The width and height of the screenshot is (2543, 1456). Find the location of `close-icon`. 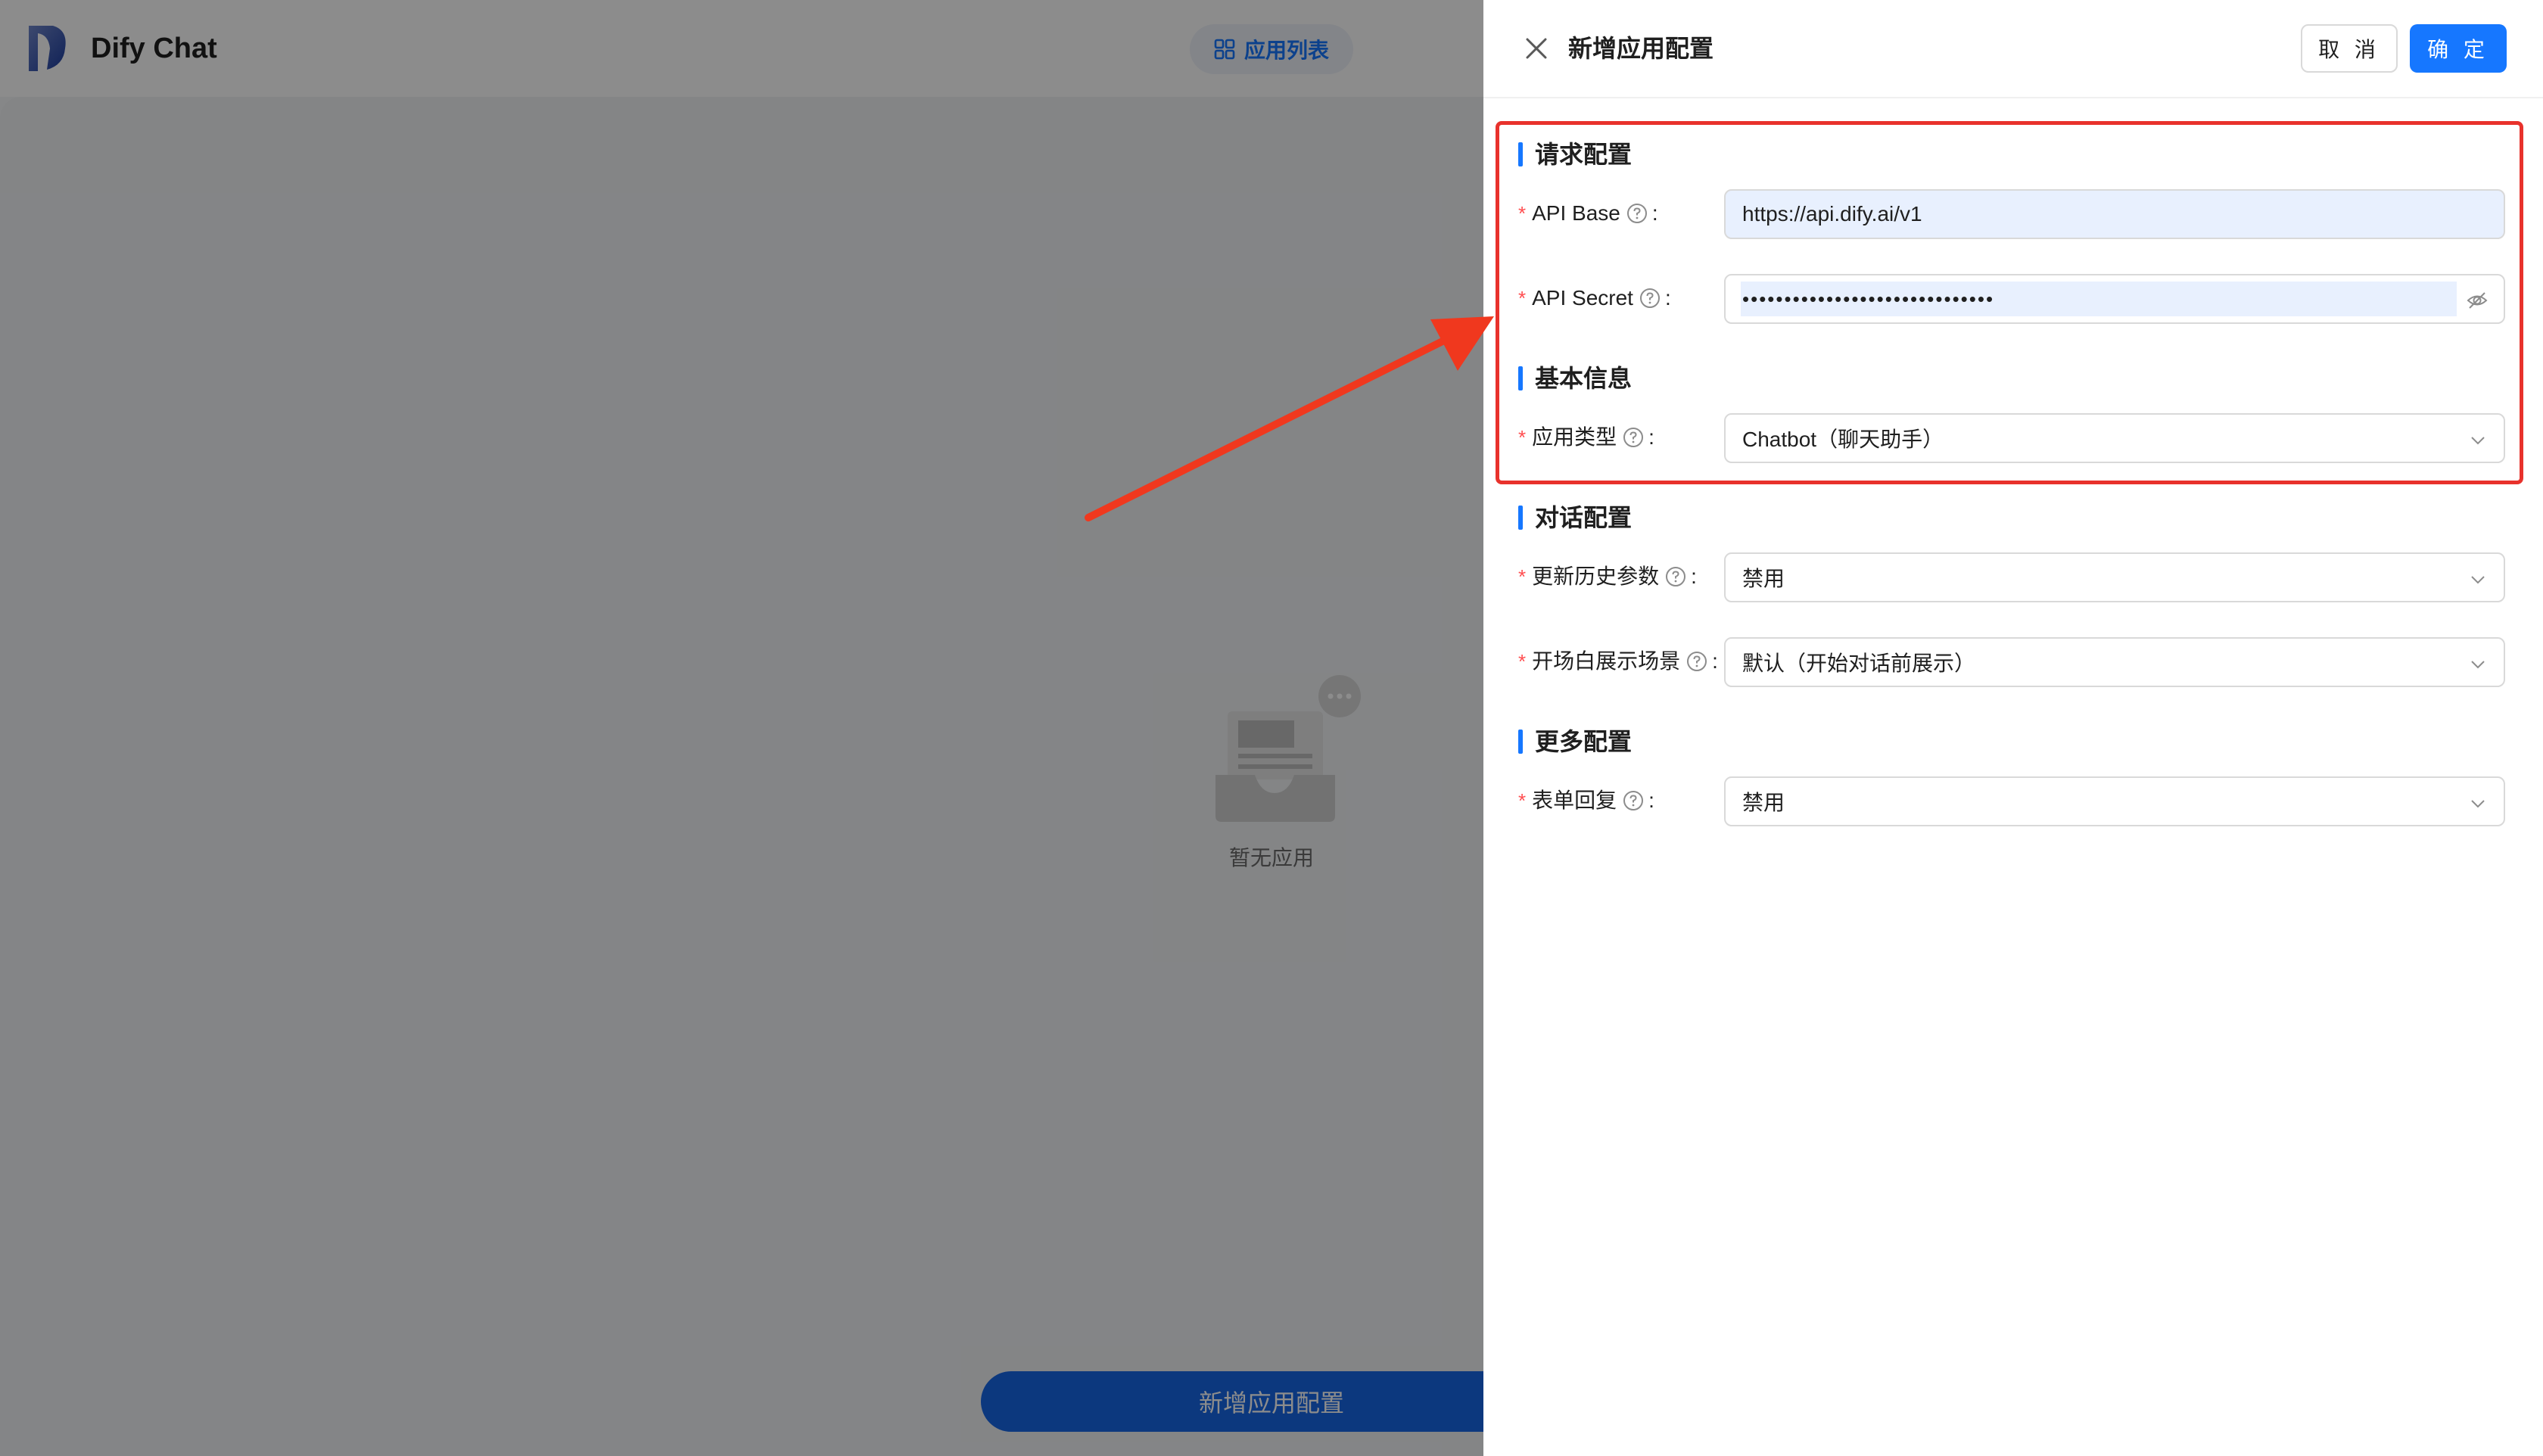

close-icon is located at coordinates (1536, 48).